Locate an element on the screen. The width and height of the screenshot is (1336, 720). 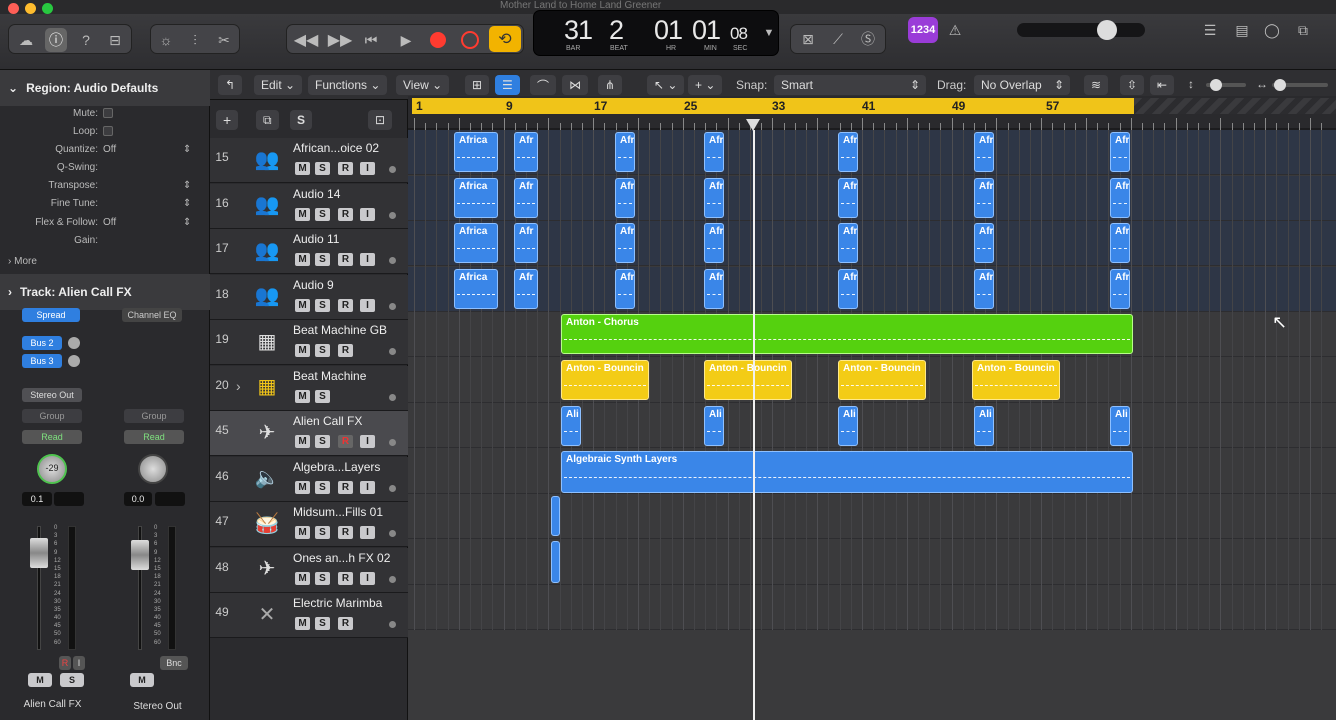
param-row: Q-Swing: is located at coordinates (100, 171).